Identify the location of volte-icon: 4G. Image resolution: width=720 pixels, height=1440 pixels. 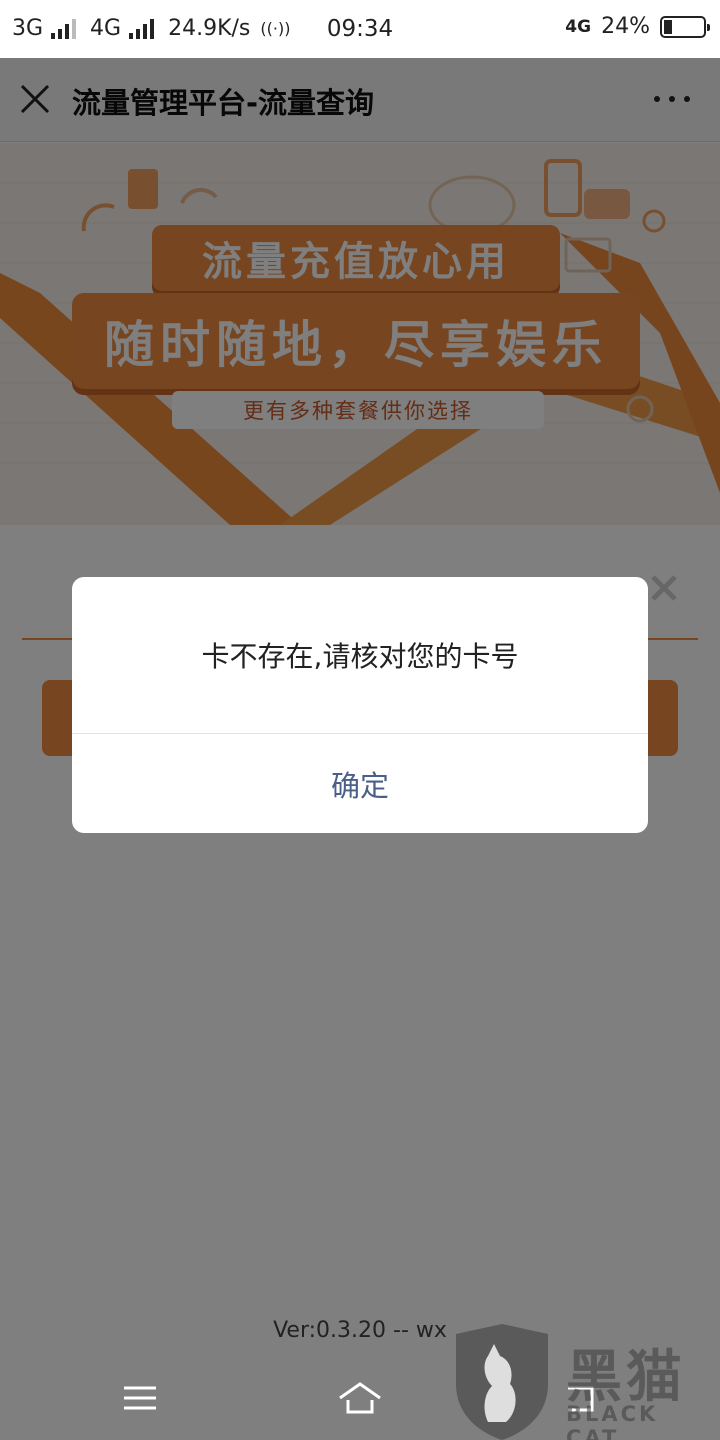
(578, 26).